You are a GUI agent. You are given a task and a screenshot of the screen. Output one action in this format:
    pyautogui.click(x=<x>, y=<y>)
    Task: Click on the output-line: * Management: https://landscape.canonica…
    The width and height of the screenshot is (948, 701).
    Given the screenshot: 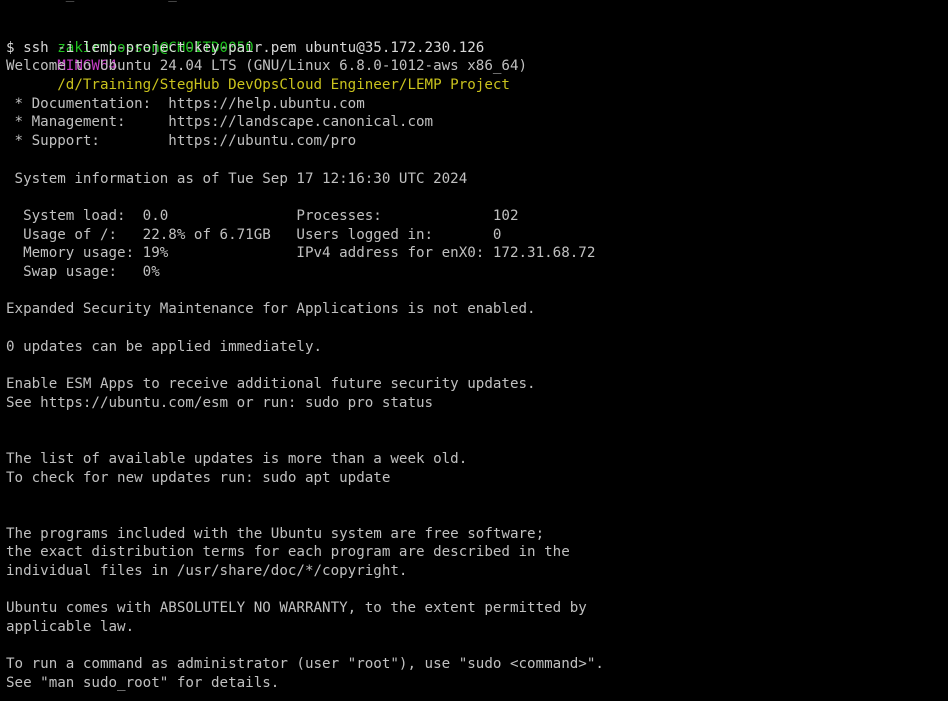 What is the action you would take?
    pyautogui.click(x=220, y=122)
    